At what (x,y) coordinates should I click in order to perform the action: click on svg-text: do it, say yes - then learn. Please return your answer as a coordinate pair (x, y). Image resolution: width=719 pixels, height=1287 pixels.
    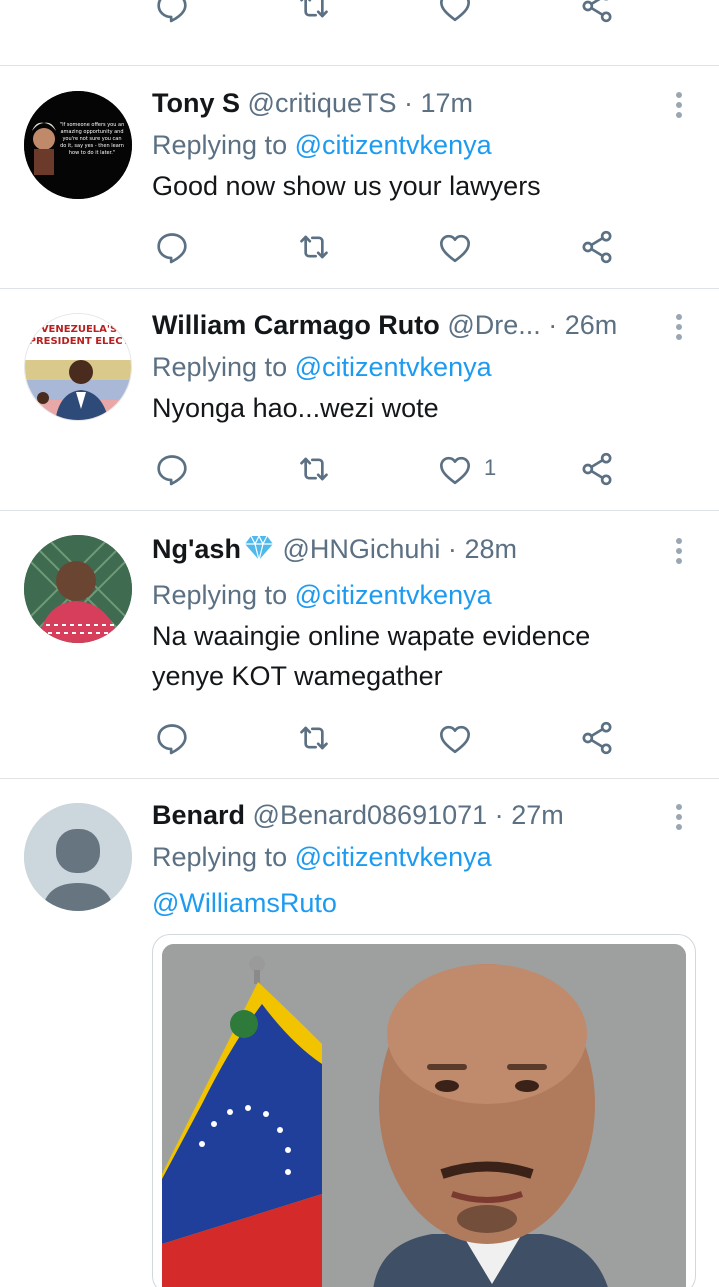
    Looking at the image, I should click on (92, 146).